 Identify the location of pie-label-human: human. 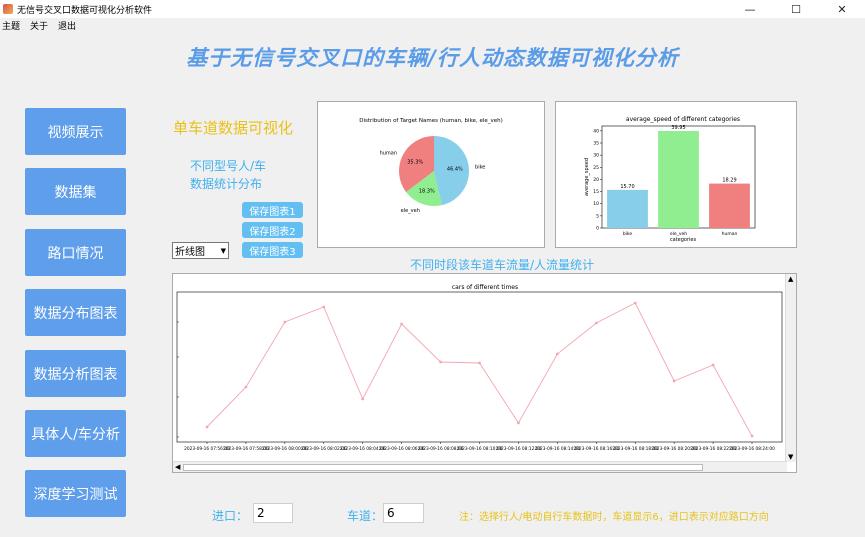
(388, 154).